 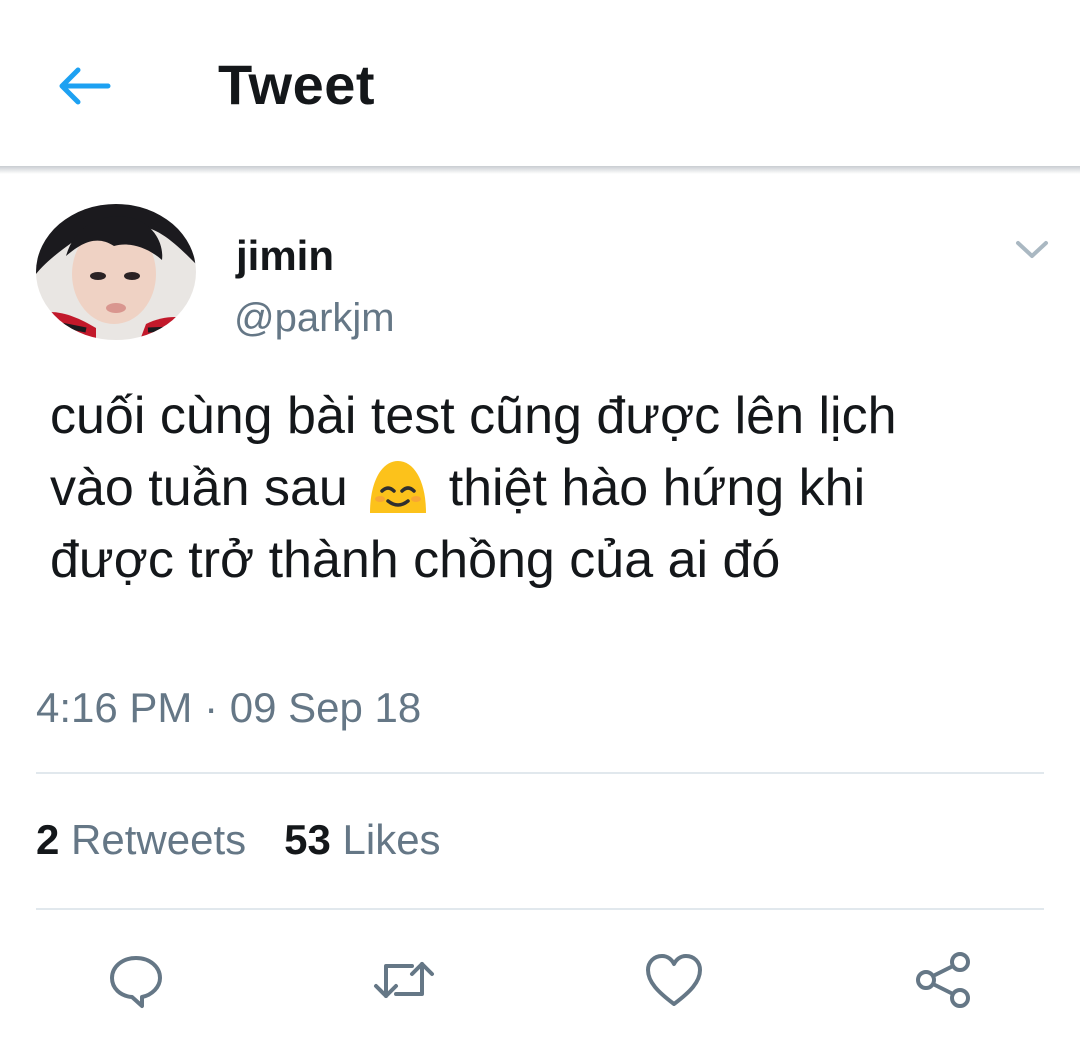 I want to click on header-divider, so click(x=540, y=170).